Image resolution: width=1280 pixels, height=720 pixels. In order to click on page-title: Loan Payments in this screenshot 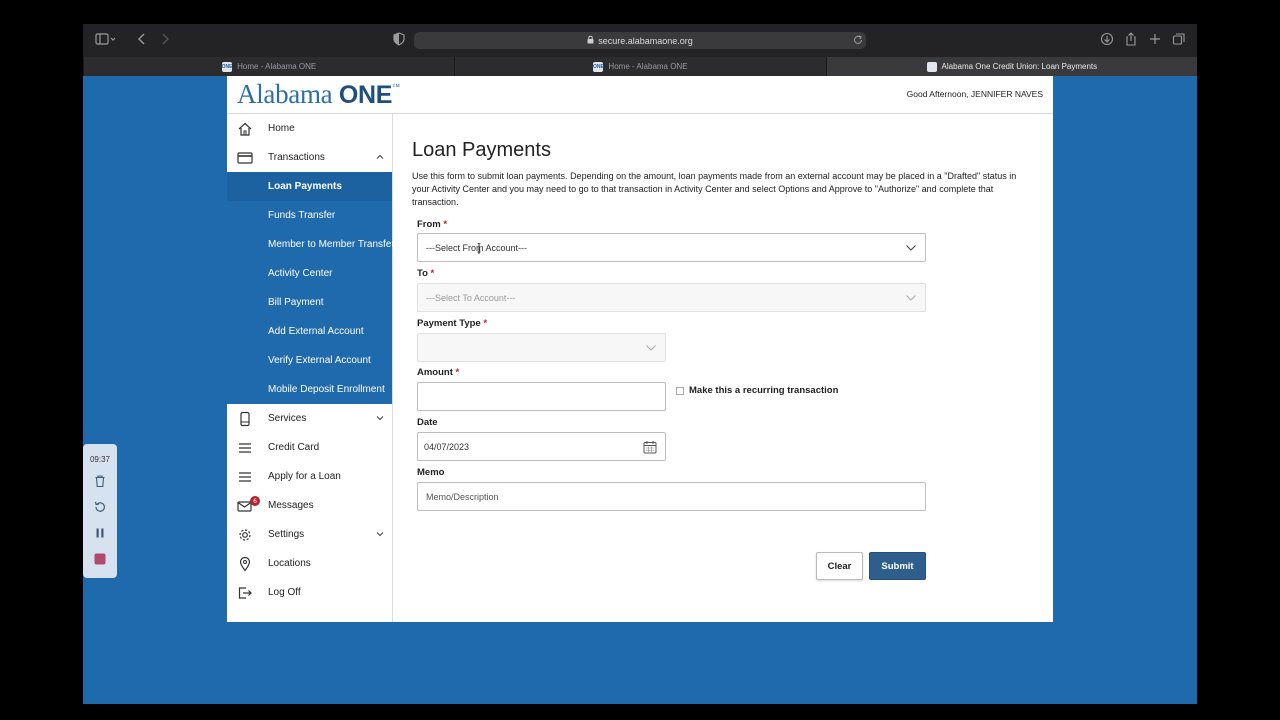, I will do `click(481, 150)`.